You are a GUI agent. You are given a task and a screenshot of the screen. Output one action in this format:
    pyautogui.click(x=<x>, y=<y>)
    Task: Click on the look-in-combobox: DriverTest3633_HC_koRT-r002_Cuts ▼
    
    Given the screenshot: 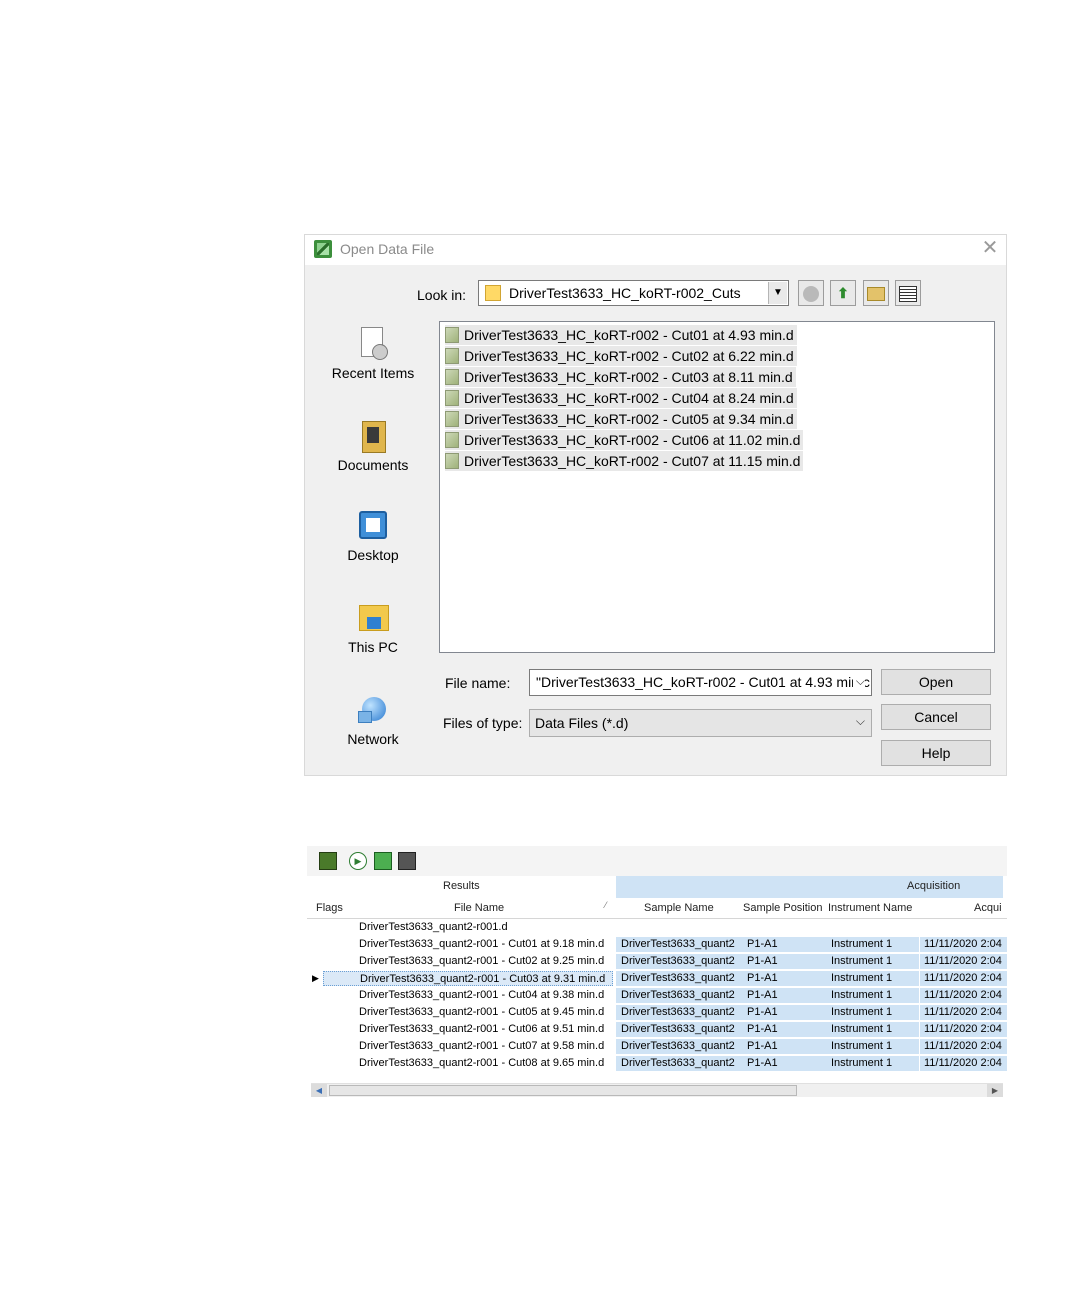 What is the action you would take?
    pyautogui.click(x=633, y=293)
    